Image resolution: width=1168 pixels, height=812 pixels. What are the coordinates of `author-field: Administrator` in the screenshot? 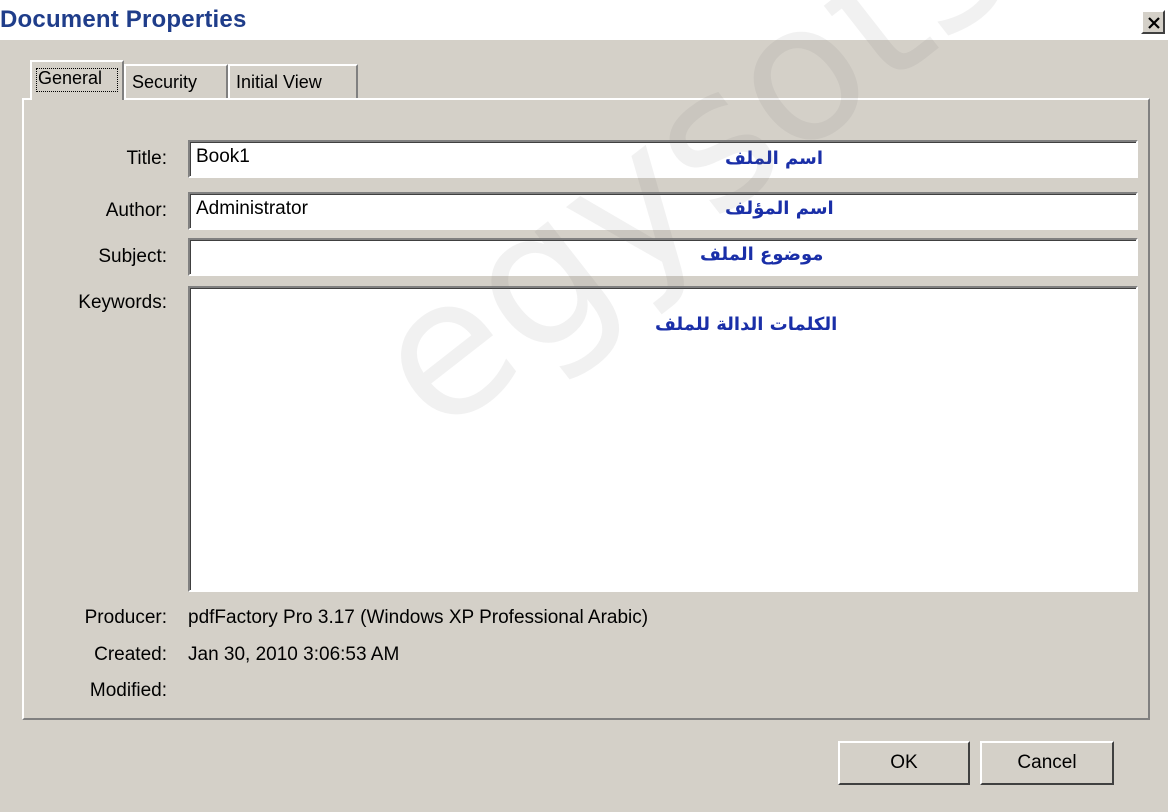 It's located at (663, 211).